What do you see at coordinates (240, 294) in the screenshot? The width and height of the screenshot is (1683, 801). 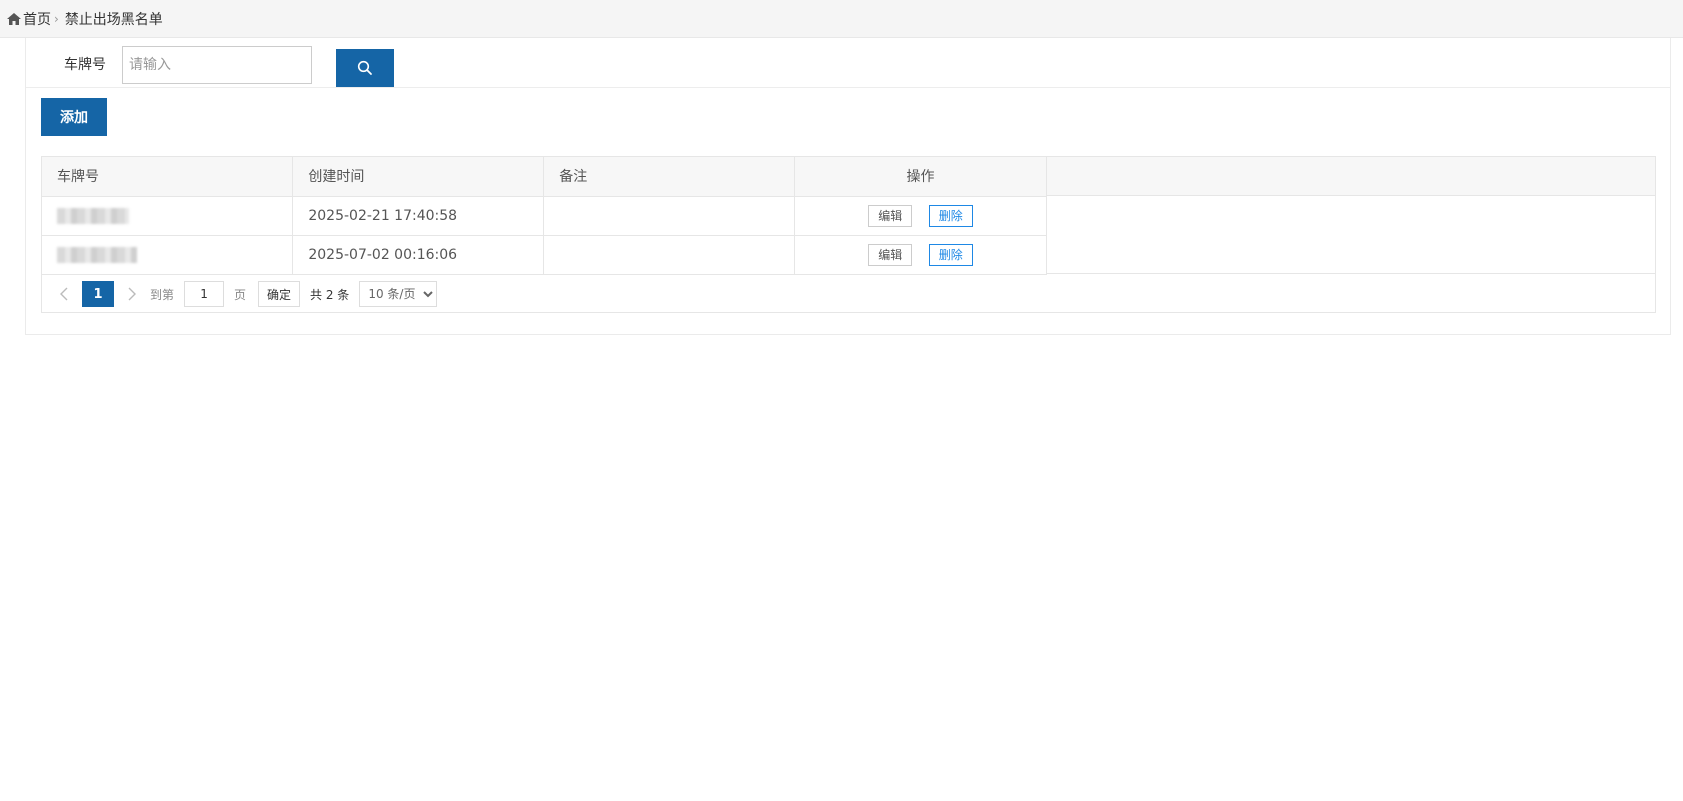 I see `page-unit-label: 页` at bounding box center [240, 294].